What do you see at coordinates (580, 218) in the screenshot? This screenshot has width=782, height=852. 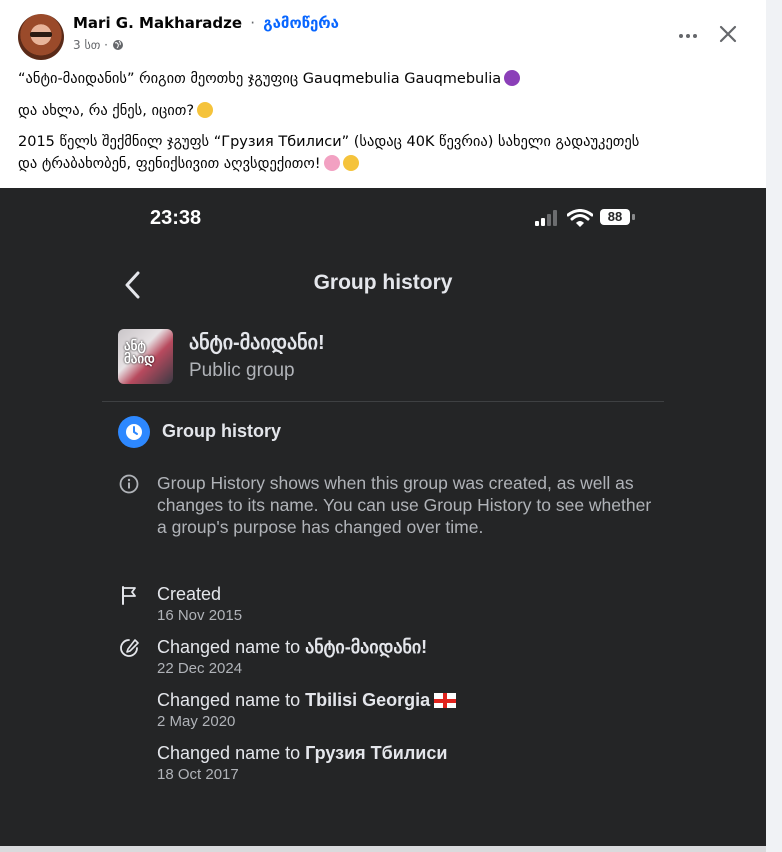 I see `wifi-icon` at bounding box center [580, 218].